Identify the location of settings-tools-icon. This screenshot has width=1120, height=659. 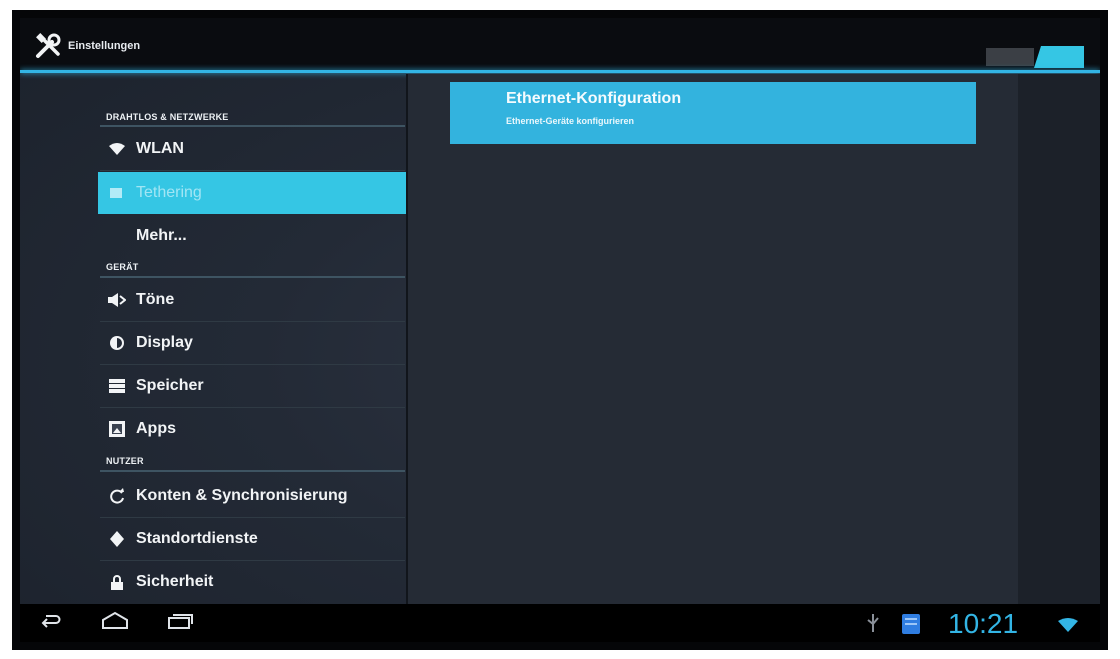
(49, 47).